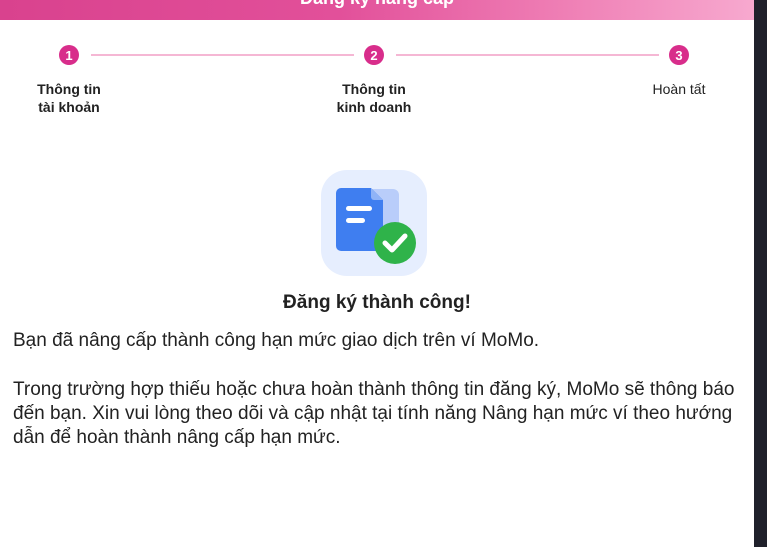 The image size is (767, 547). What do you see at coordinates (760, 273) in the screenshot?
I see `window-edge` at bounding box center [760, 273].